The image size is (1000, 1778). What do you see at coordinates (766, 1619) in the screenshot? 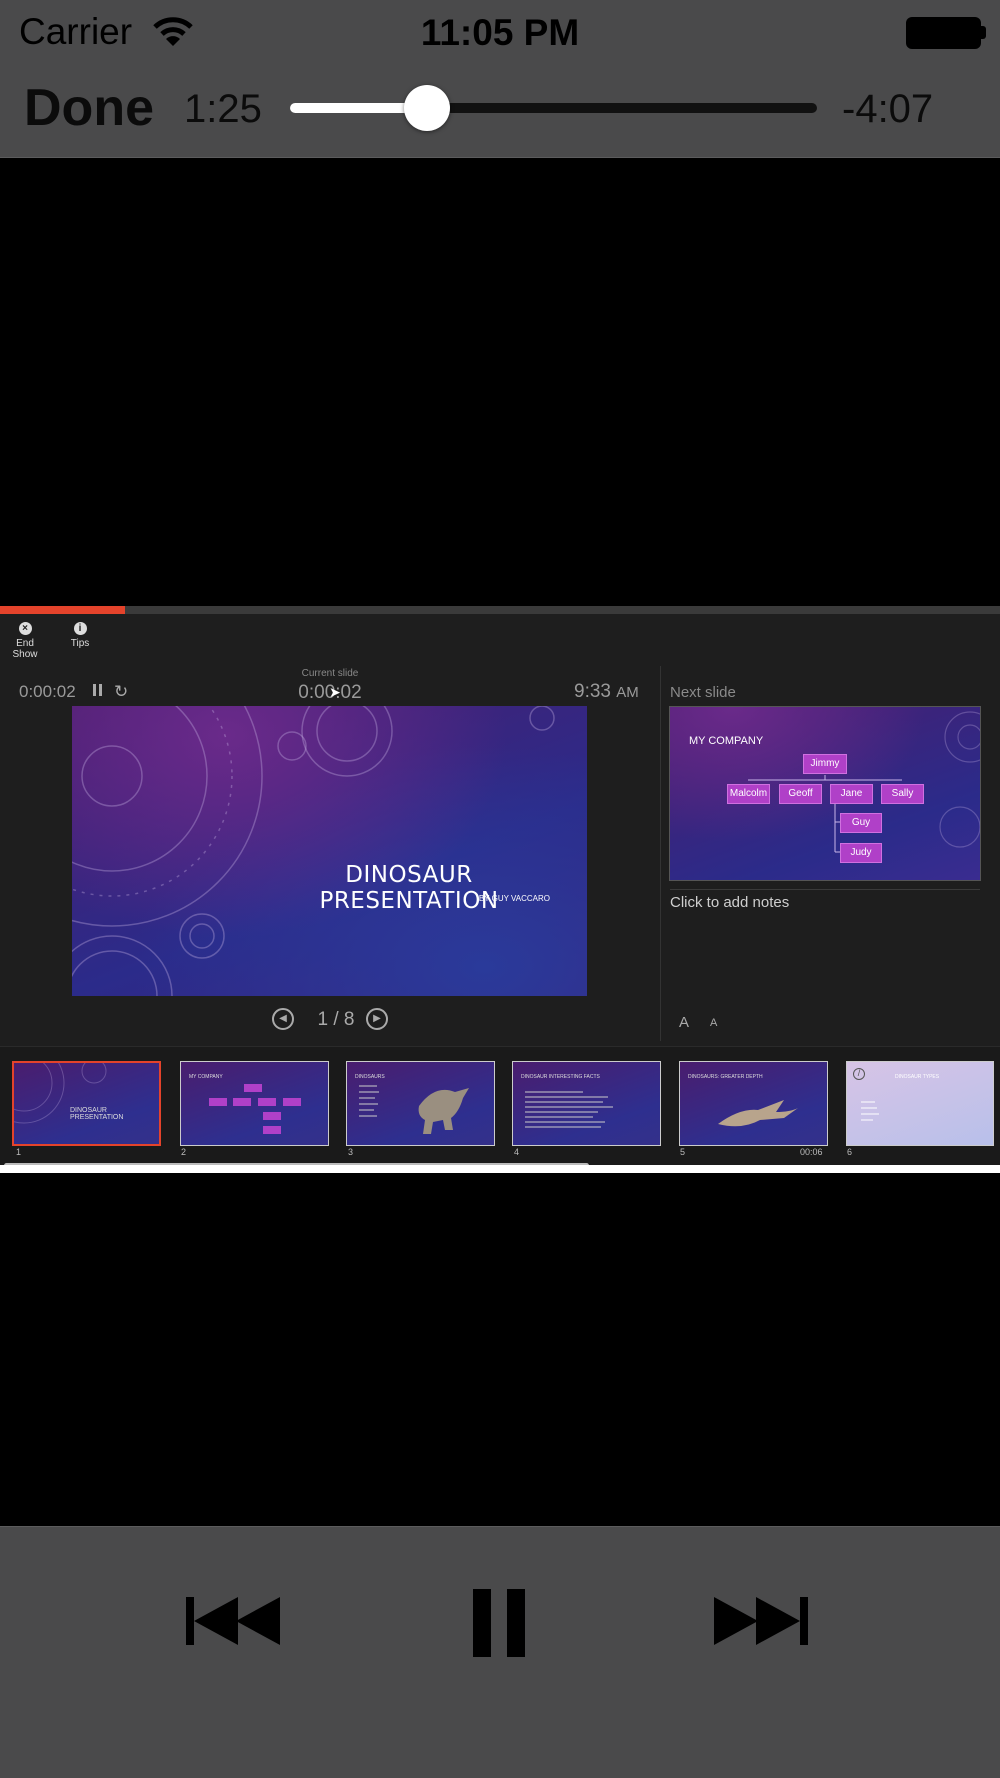
I see `skip-forward-icon` at bounding box center [766, 1619].